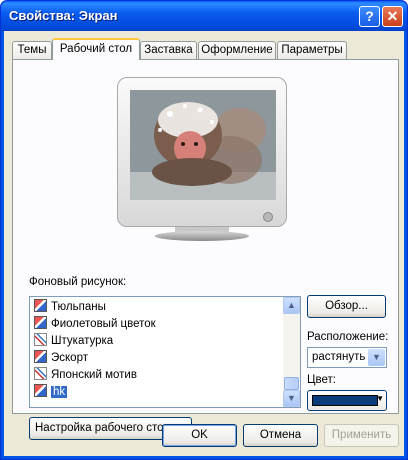 The height and width of the screenshot is (460, 408). I want to click on list-scrollbar: ▲ ▼, so click(291, 352).